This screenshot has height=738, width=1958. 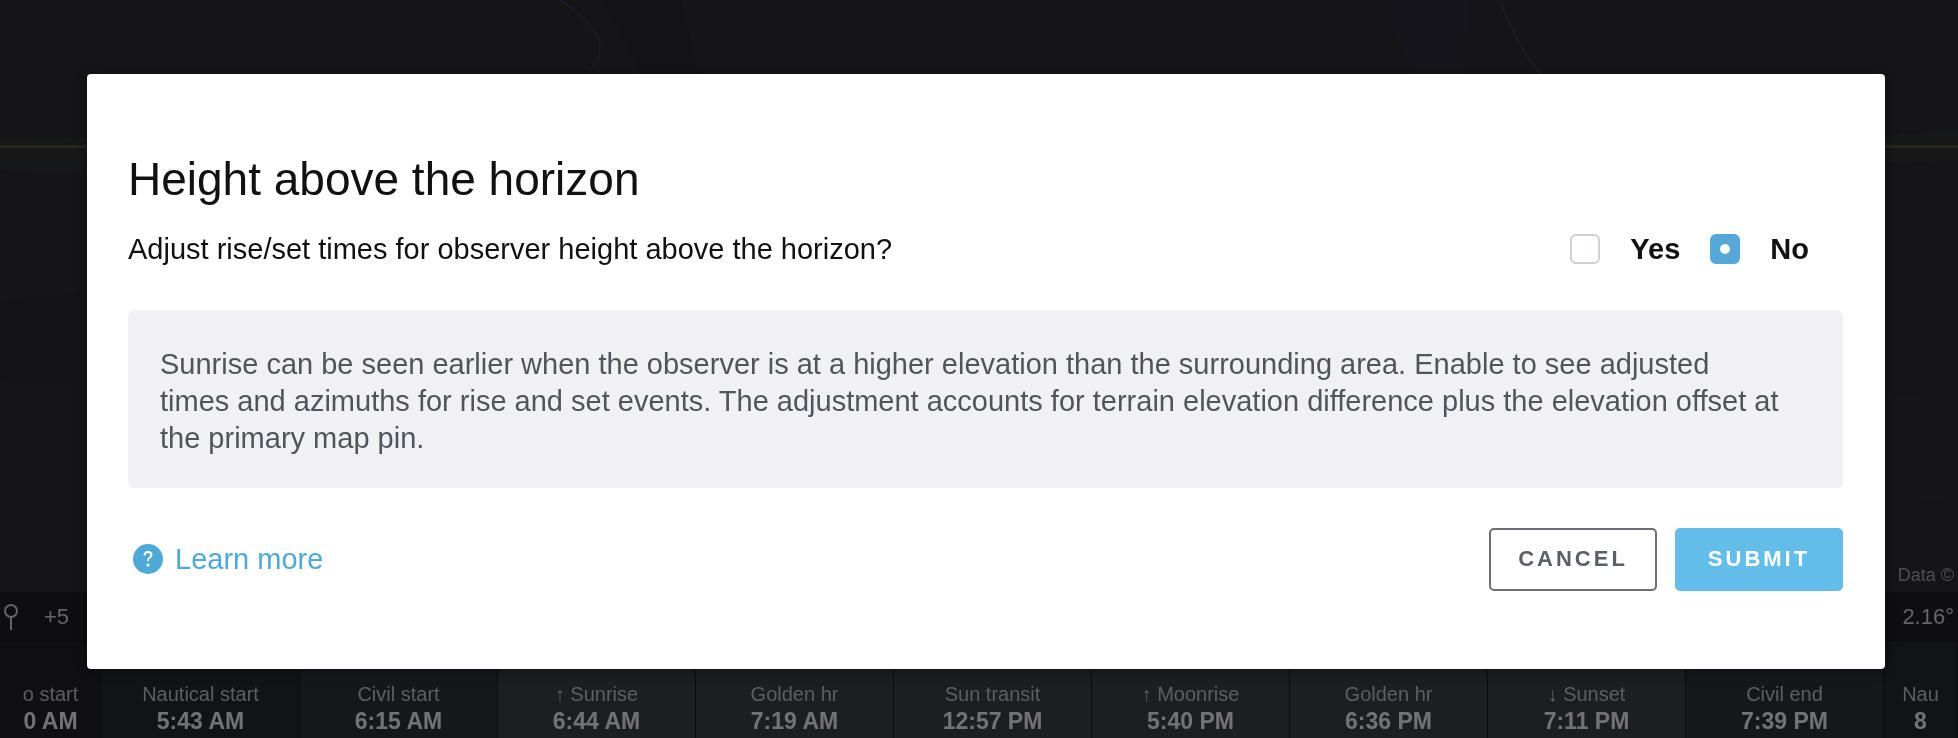 What do you see at coordinates (1920, 721) in the screenshot?
I see `event-time: 8` at bounding box center [1920, 721].